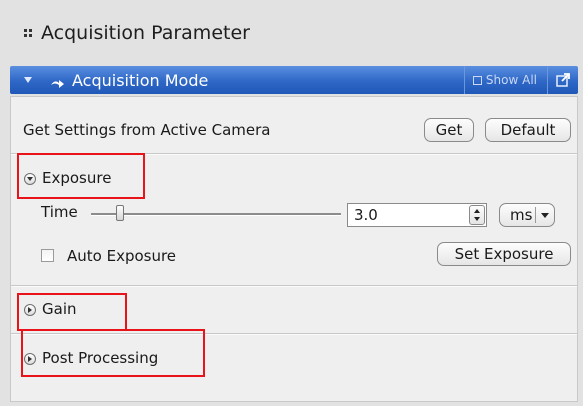 The height and width of the screenshot is (406, 583). What do you see at coordinates (528, 130) in the screenshot?
I see `default-button: Default` at bounding box center [528, 130].